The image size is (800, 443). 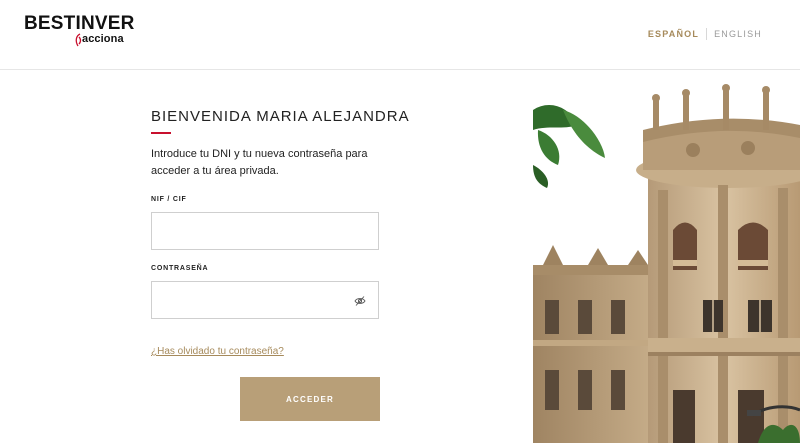 I want to click on password-field-wrapper, so click(x=265, y=300).